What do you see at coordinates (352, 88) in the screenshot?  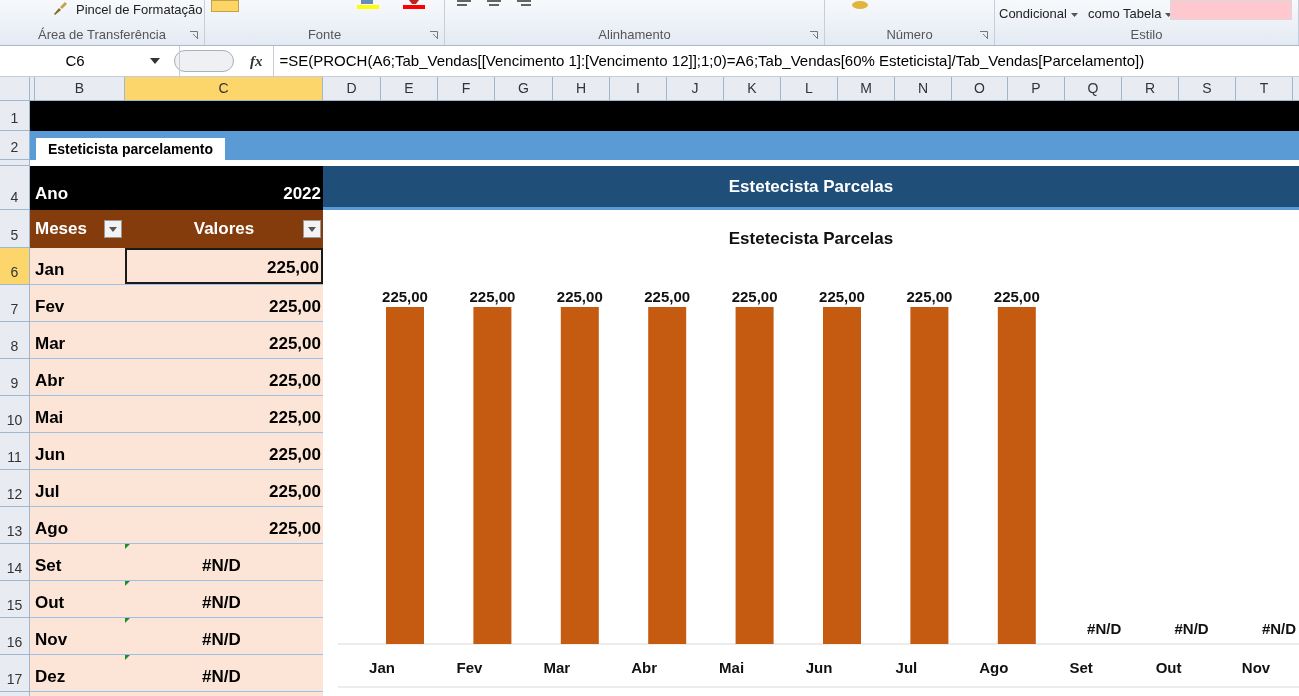 I see `column-header: D` at bounding box center [352, 88].